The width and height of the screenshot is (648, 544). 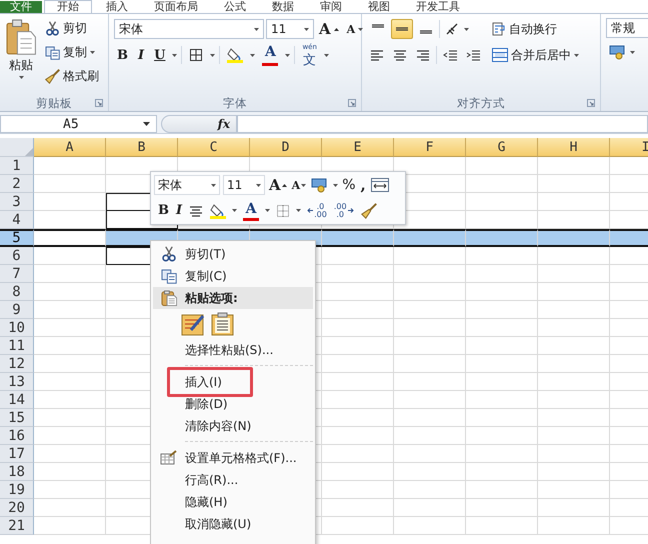 What do you see at coordinates (574, 147) in the screenshot?
I see `column-header: H` at bounding box center [574, 147].